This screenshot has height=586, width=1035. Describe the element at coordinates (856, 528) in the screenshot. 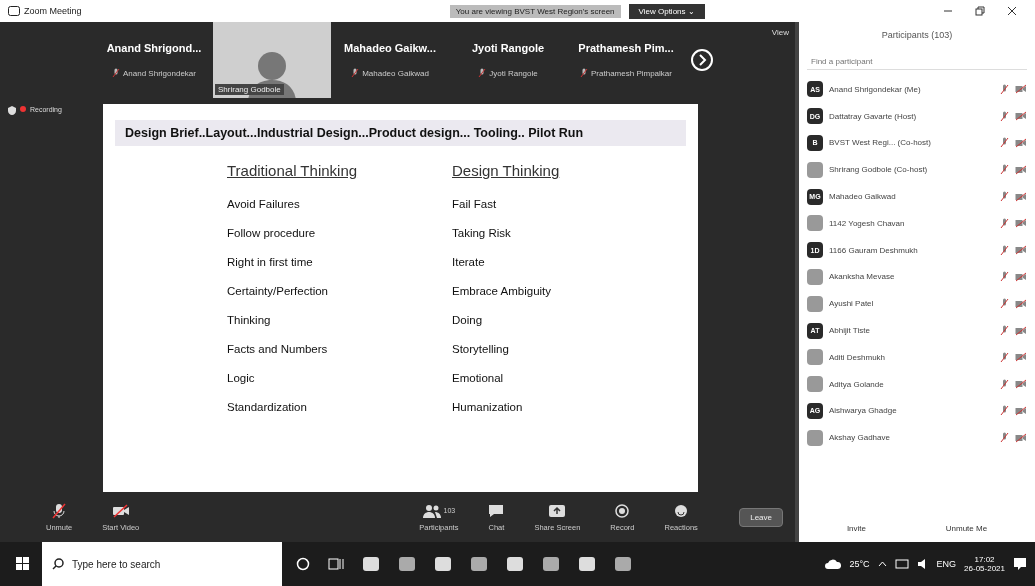

I see `panel-button: Invite` at that location.